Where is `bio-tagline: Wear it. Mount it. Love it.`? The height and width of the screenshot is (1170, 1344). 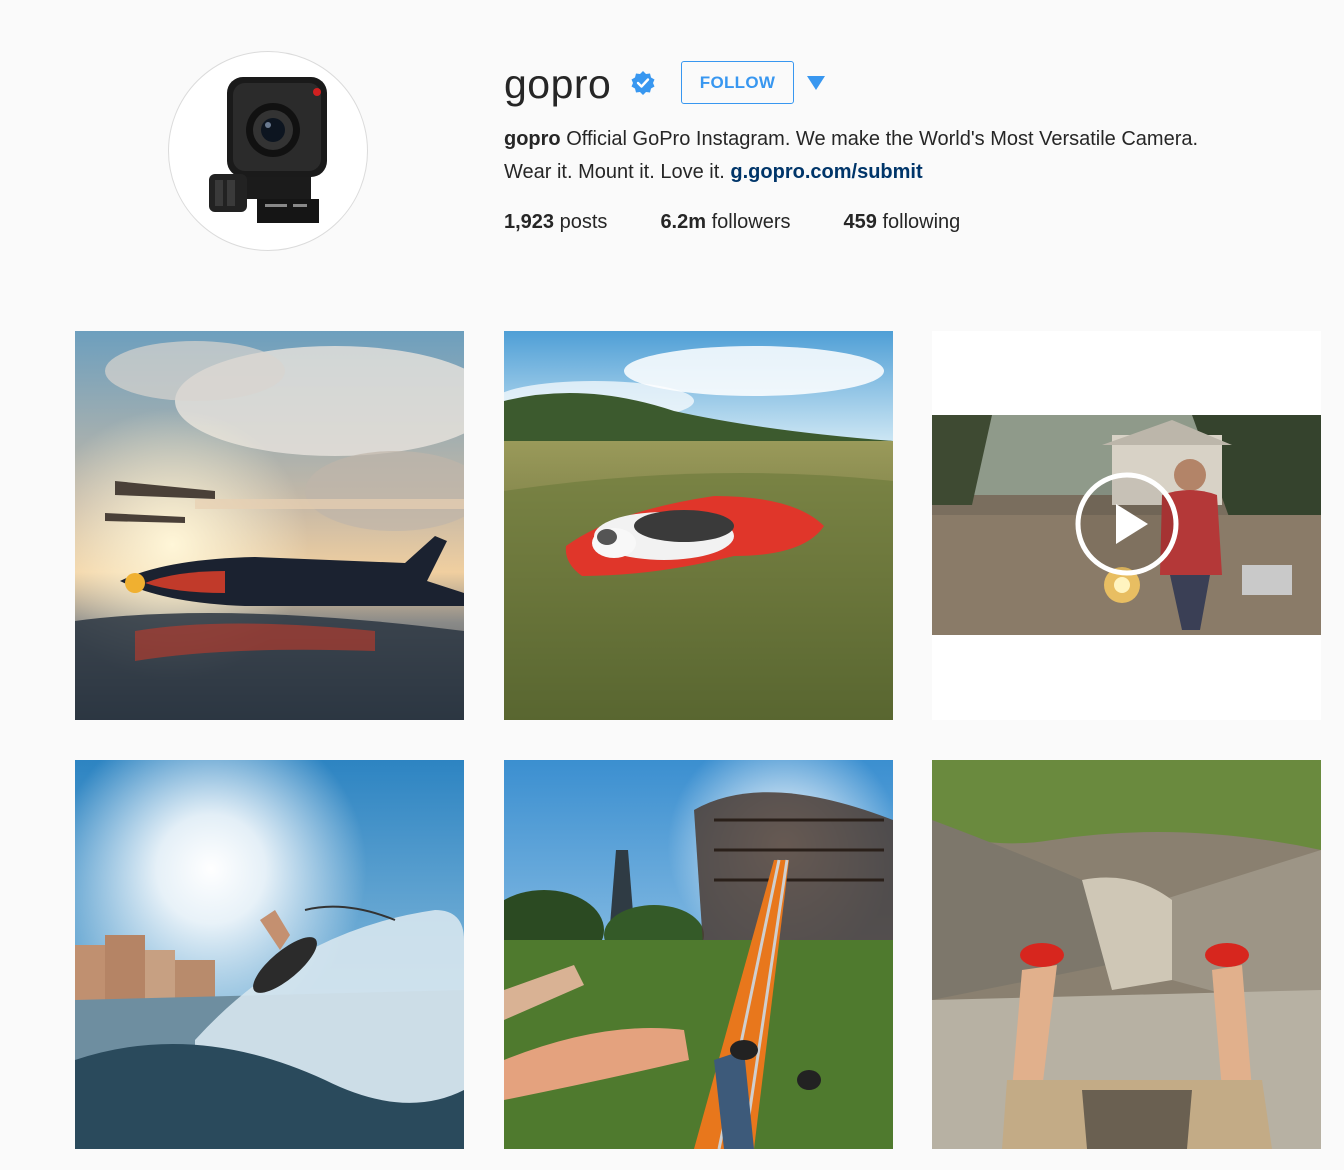 bio-tagline: Wear it. Mount it. Love it. is located at coordinates (614, 172).